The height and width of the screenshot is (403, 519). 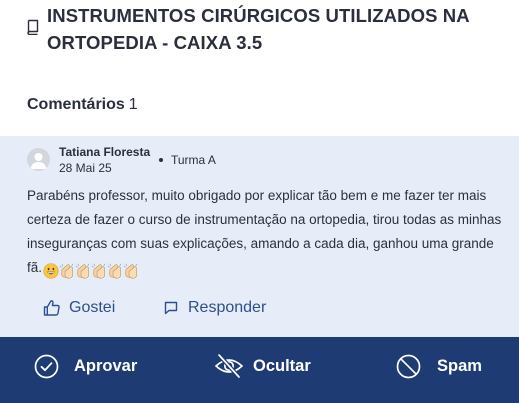 What do you see at coordinates (282, 365) in the screenshot?
I see `hide-label: Ocultar` at bounding box center [282, 365].